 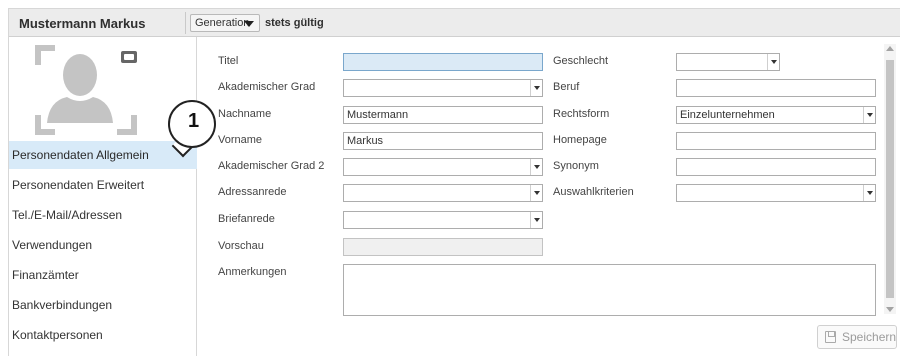 What do you see at coordinates (245, 114) in the screenshot?
I see `label-nachname: Nachname` at bounding box center [245, 114].